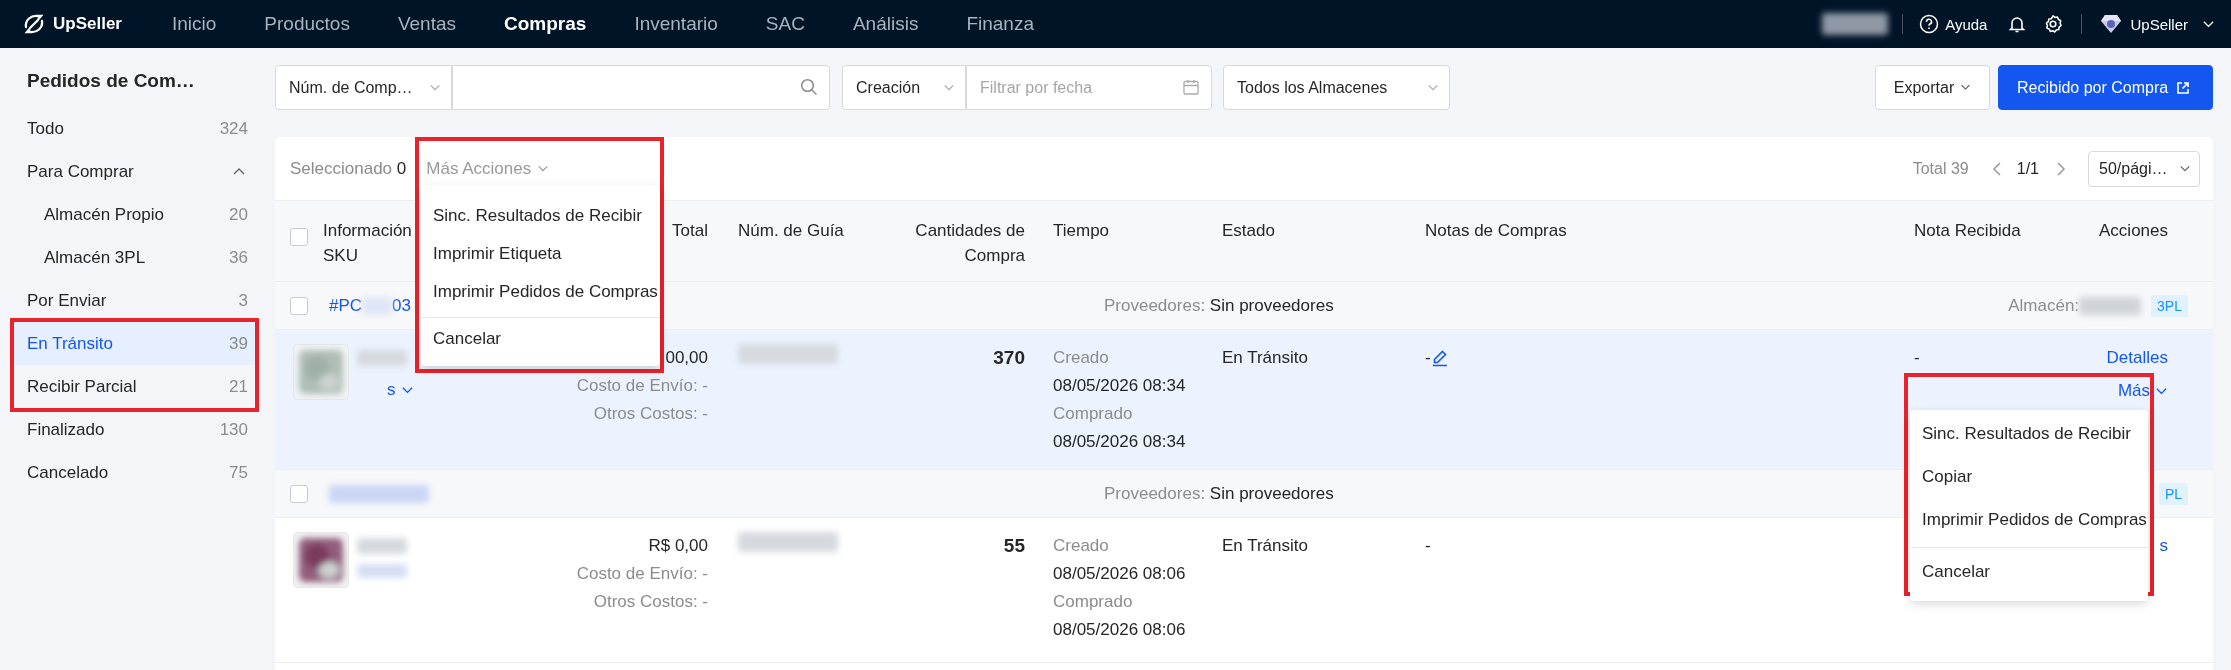 This screenshot has width=2231, height=670. What do you see at coordinates (134, 300) in the screenshot?
I see `sidebar-item: Por Enviar 3` at bounding box center [134, 300].